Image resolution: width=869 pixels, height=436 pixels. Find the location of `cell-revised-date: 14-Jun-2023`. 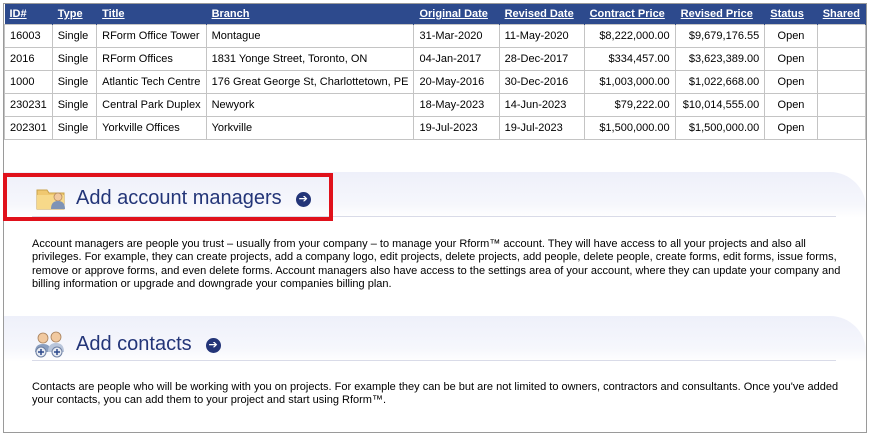

cell-revised-date: 14-Jun-2023 is located at coordinates (541, 104).